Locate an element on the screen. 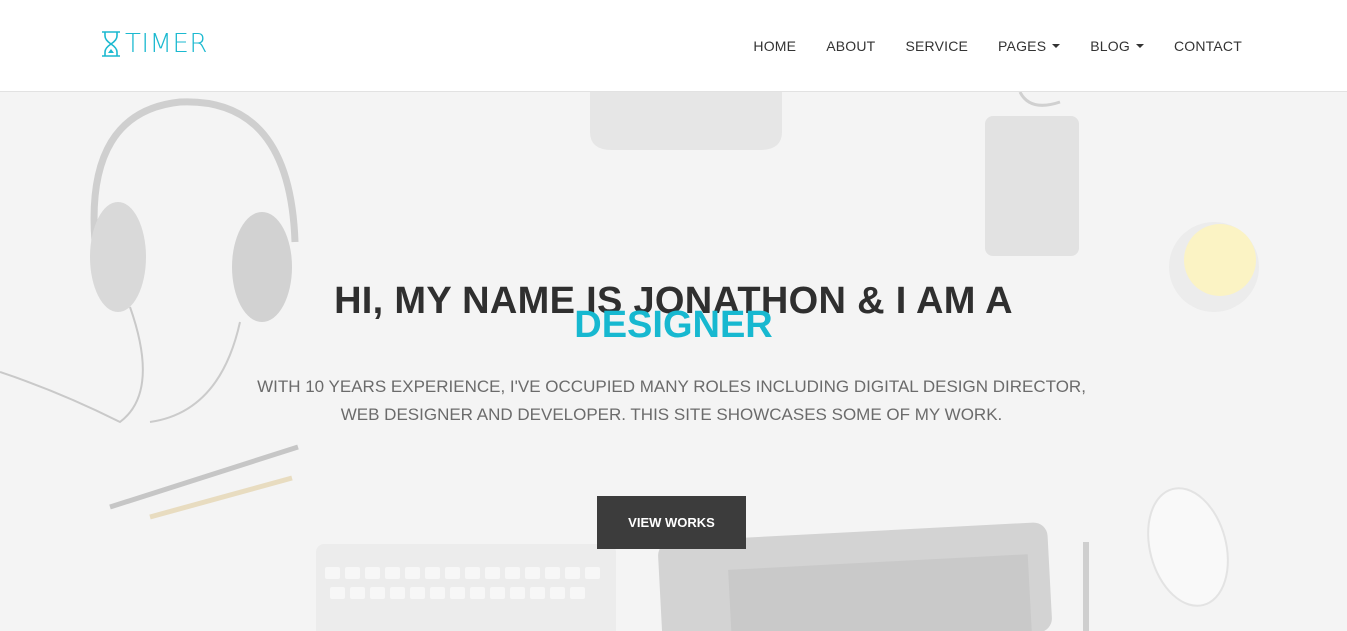 The width and height of the screenshot is (1347, 631). nav-label: HOME is located at coordinates (775, 45).